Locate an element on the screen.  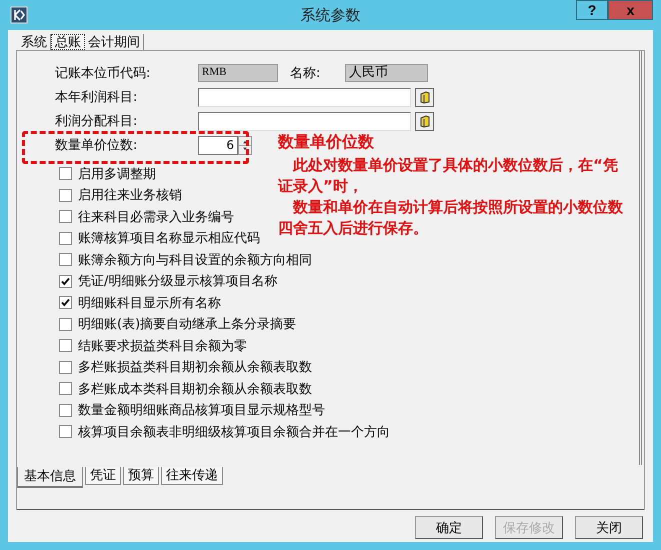
checkbox-label: 启用往来业务核销 is located at coordinates (130, 195).